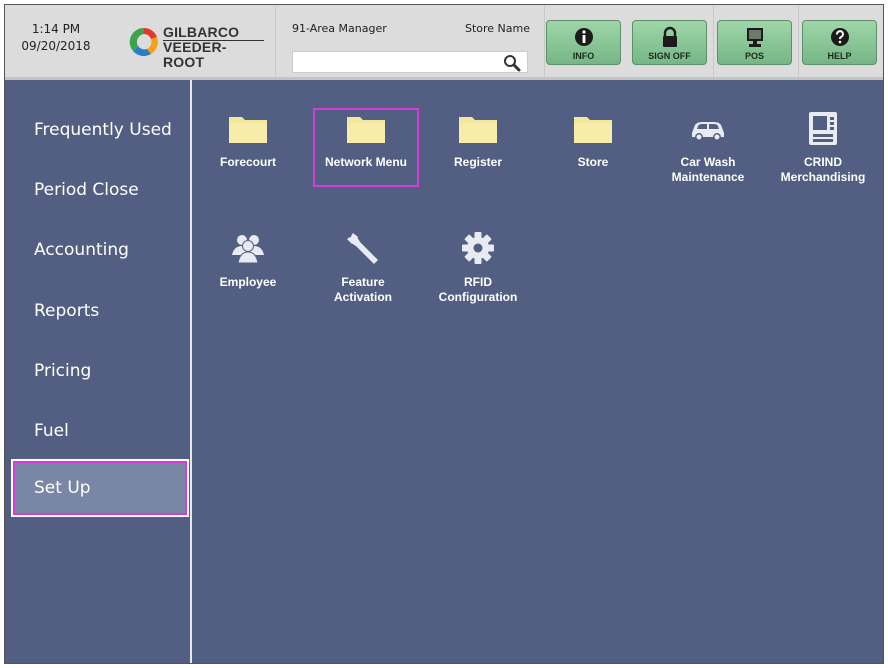  Describe the element at coordinates (143, 42) in the screenshot. I see `logo-mark-icon` at that location.